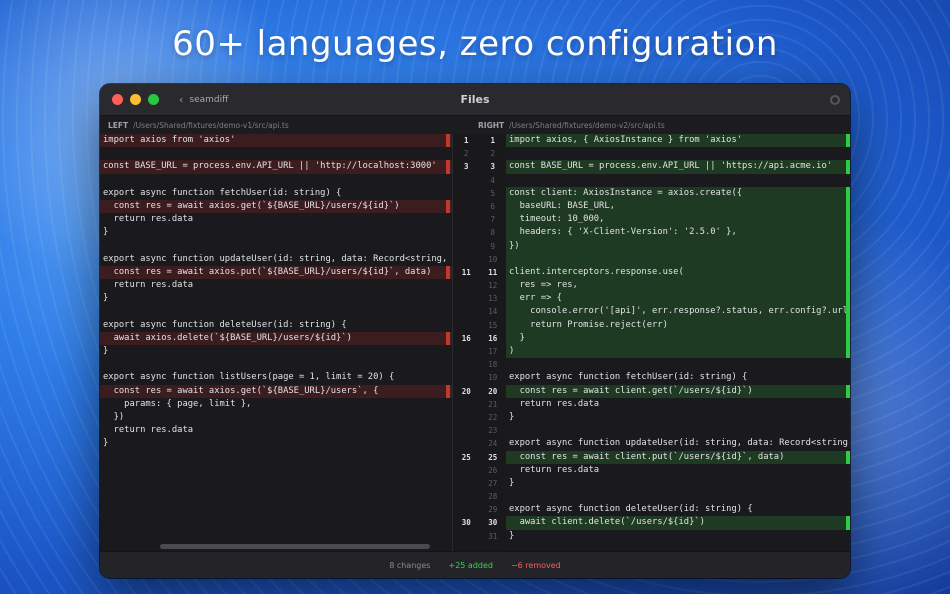 Image resolution: width=950 pixels, height=594 pixels. I want to click on right-line-number: 30, so click(493, 523).